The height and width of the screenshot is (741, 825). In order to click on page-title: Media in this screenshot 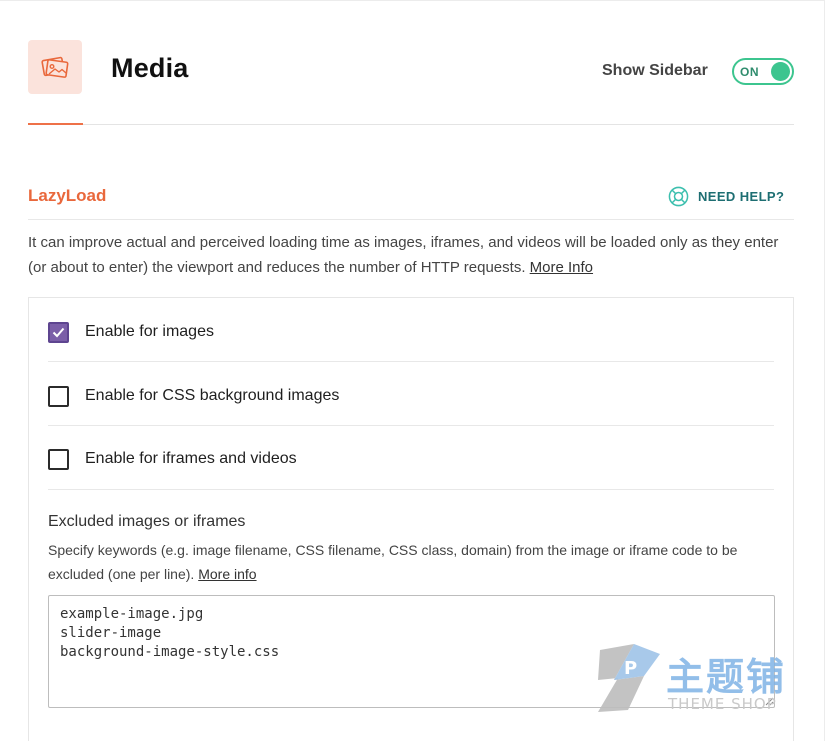, I will do `click(150, 68)`.